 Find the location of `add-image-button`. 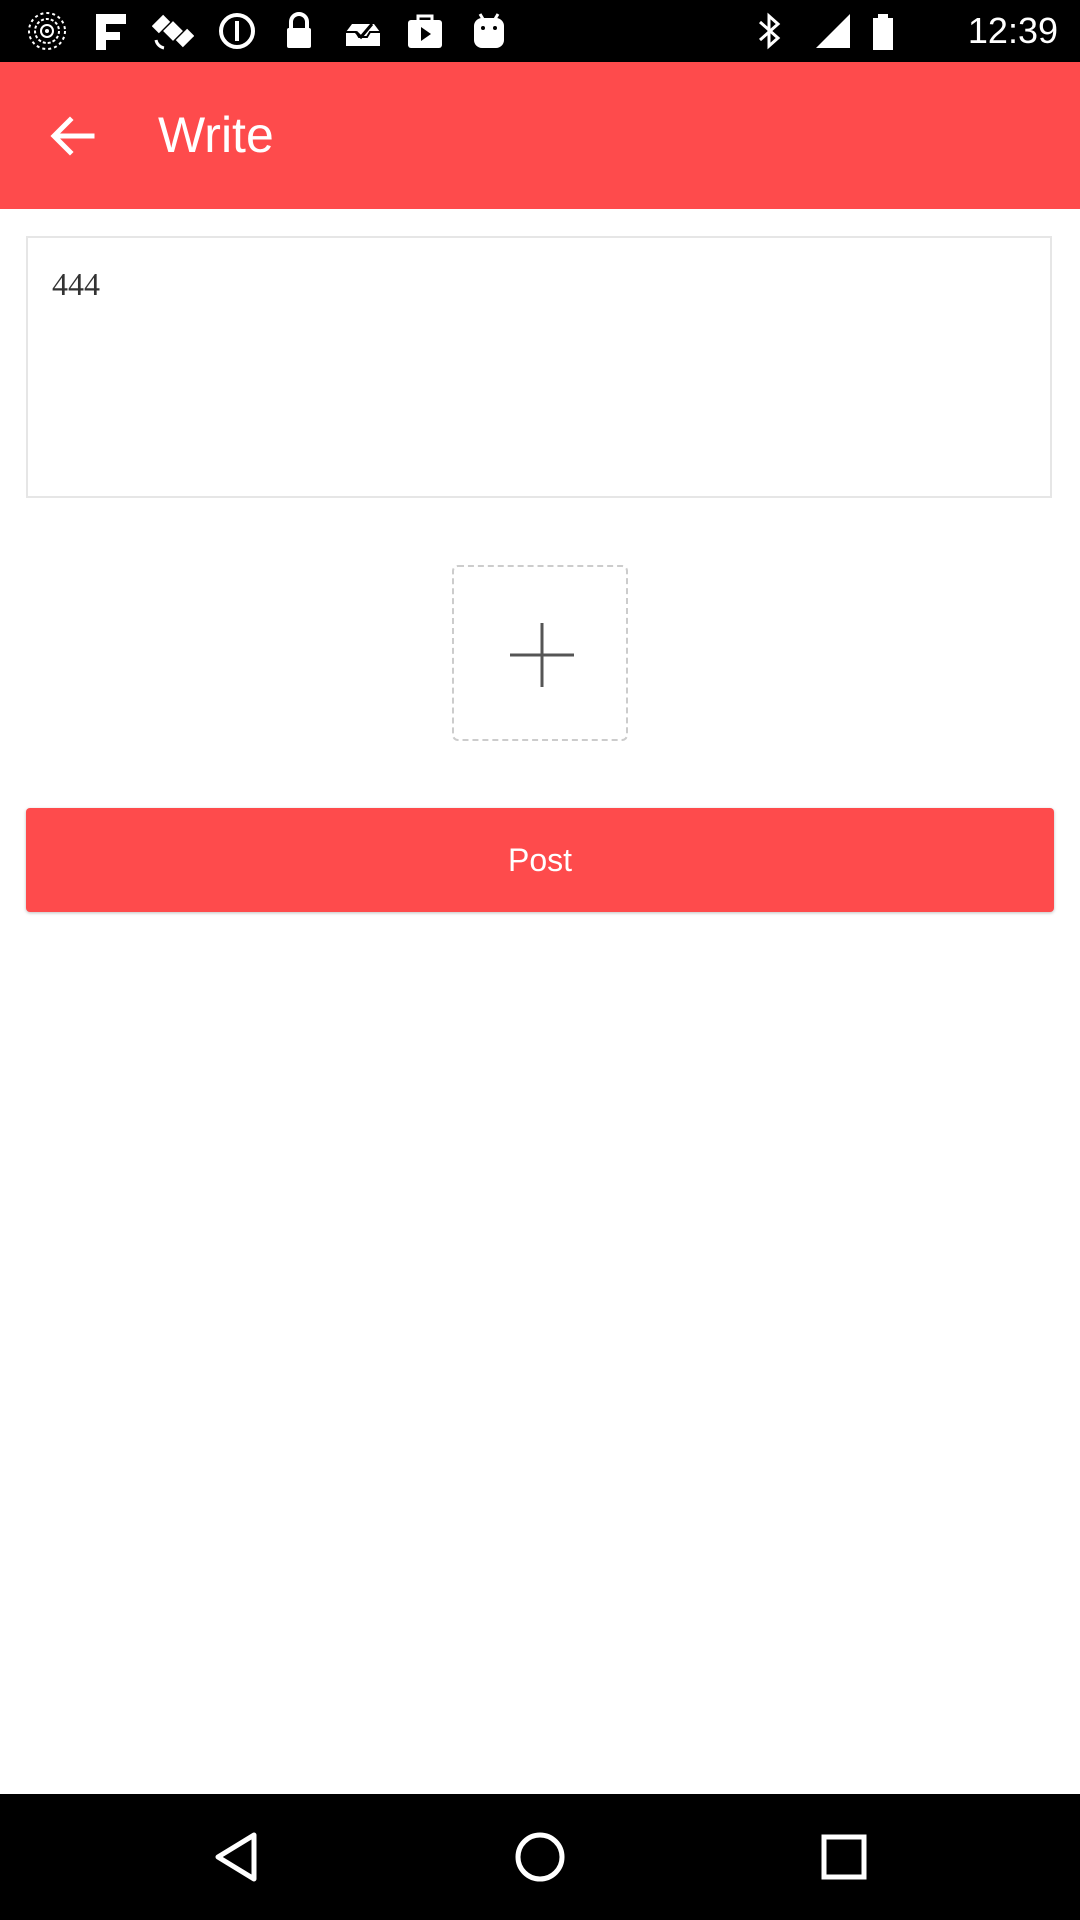

add-image-button is located at coordinates (540, 653).